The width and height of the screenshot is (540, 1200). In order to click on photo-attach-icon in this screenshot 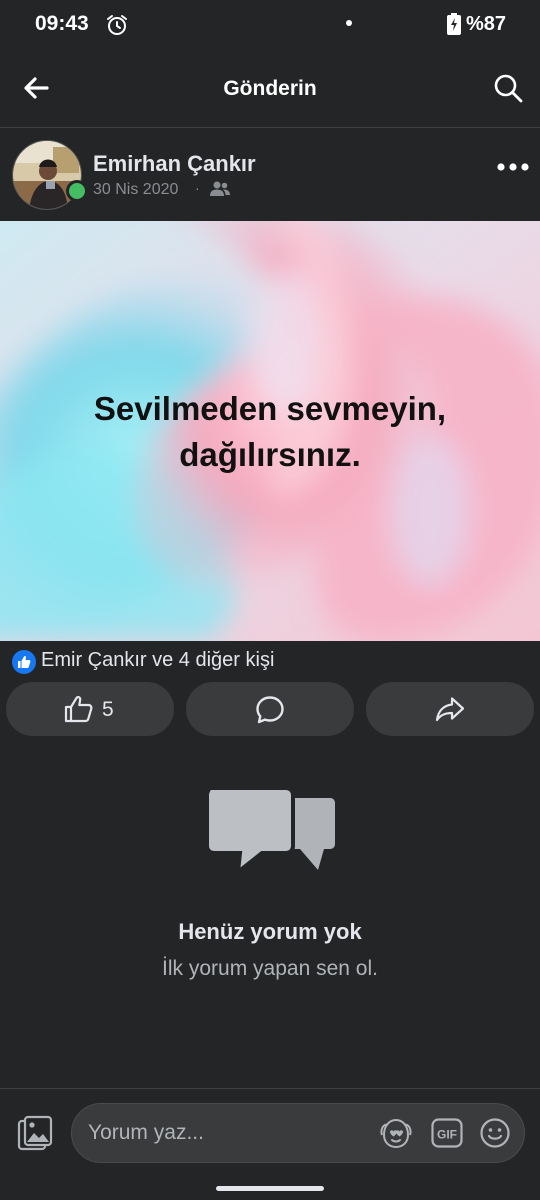, I will do `click(35, 1133)`.